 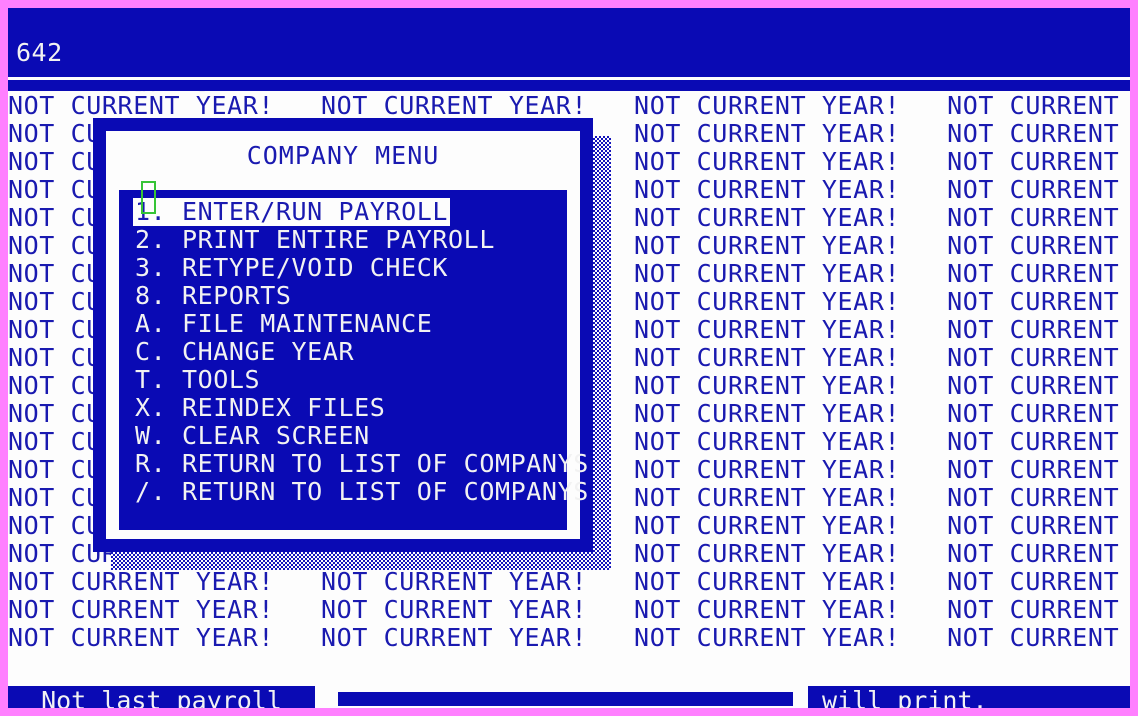 I want to click on menu-item-8: 8. REPORTS, so click(x=350, y=296).